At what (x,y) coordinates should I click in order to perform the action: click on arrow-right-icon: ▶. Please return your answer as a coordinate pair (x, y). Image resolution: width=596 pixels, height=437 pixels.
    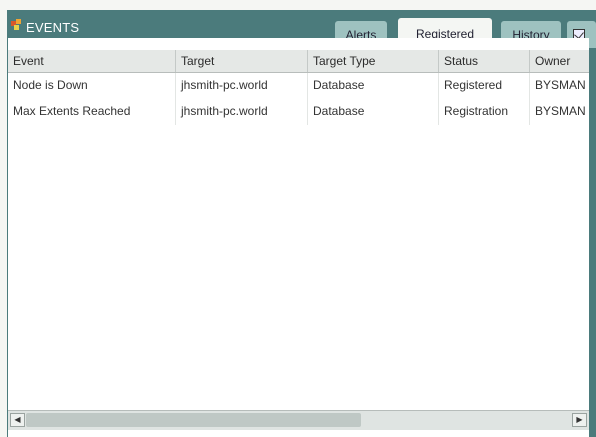
    Looking at the image, I should click on (579, 420).